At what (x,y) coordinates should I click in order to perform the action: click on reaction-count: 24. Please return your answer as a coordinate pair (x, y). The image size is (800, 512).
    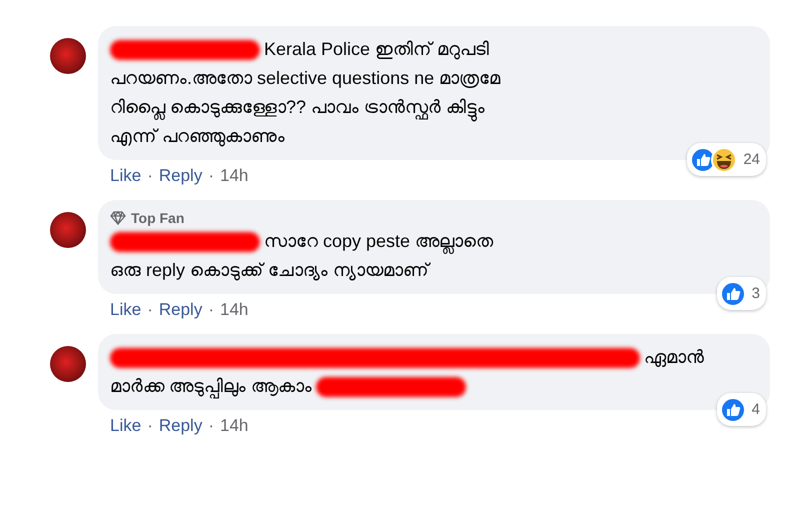
    Looking at the image, I should click on (726, 159).